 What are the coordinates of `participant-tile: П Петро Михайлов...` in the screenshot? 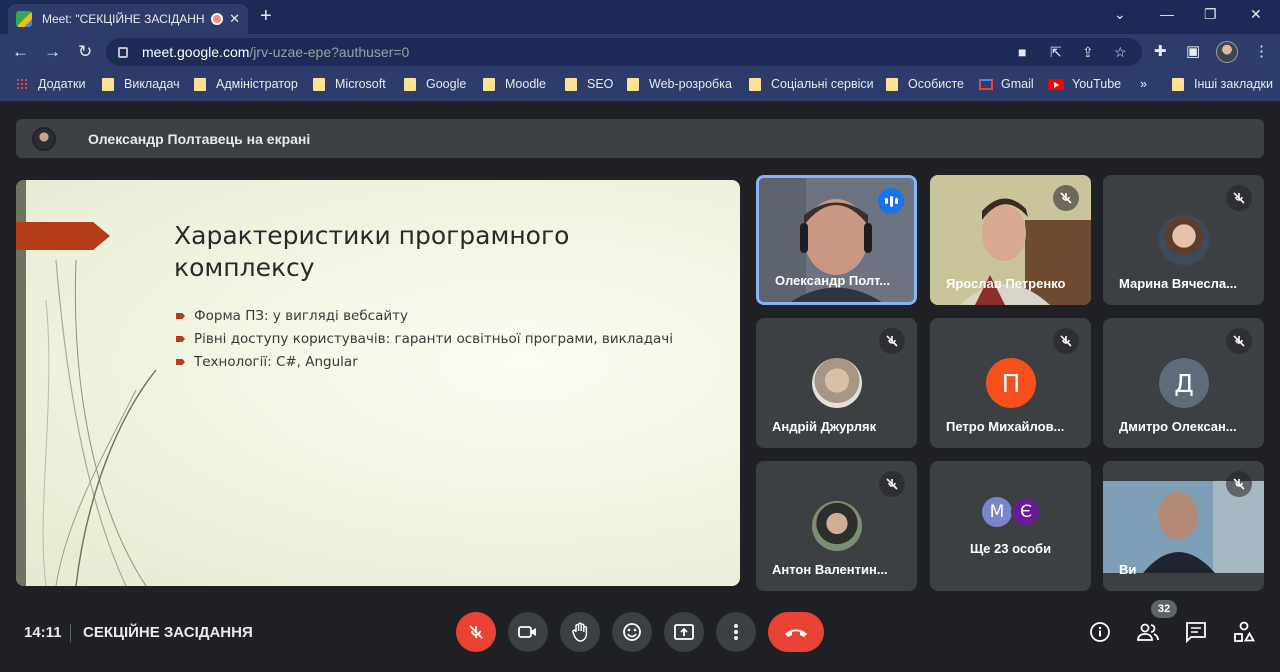 It's located at (1010, 383).